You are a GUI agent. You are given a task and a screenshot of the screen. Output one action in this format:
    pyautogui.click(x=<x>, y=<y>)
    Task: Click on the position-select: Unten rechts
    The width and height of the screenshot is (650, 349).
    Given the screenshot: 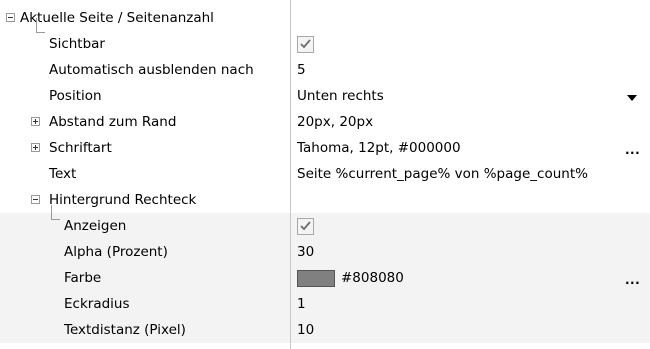 What is the action you would take?
    pyautogui.click(x=340, y=96)
    